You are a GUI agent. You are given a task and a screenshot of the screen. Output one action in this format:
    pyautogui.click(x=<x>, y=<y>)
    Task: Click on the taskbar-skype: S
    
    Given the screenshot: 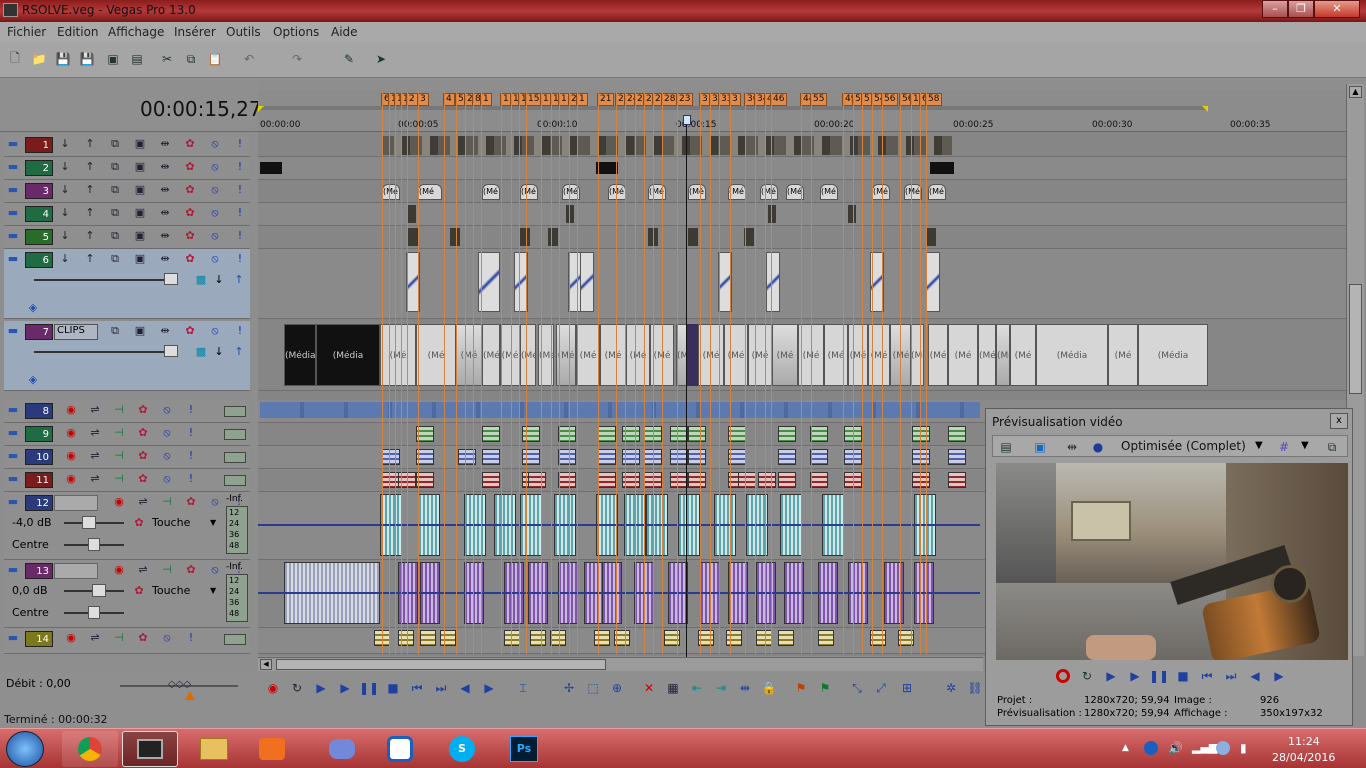 What is the action you would take?
    pyautogui.click(x=462, y=749)
    